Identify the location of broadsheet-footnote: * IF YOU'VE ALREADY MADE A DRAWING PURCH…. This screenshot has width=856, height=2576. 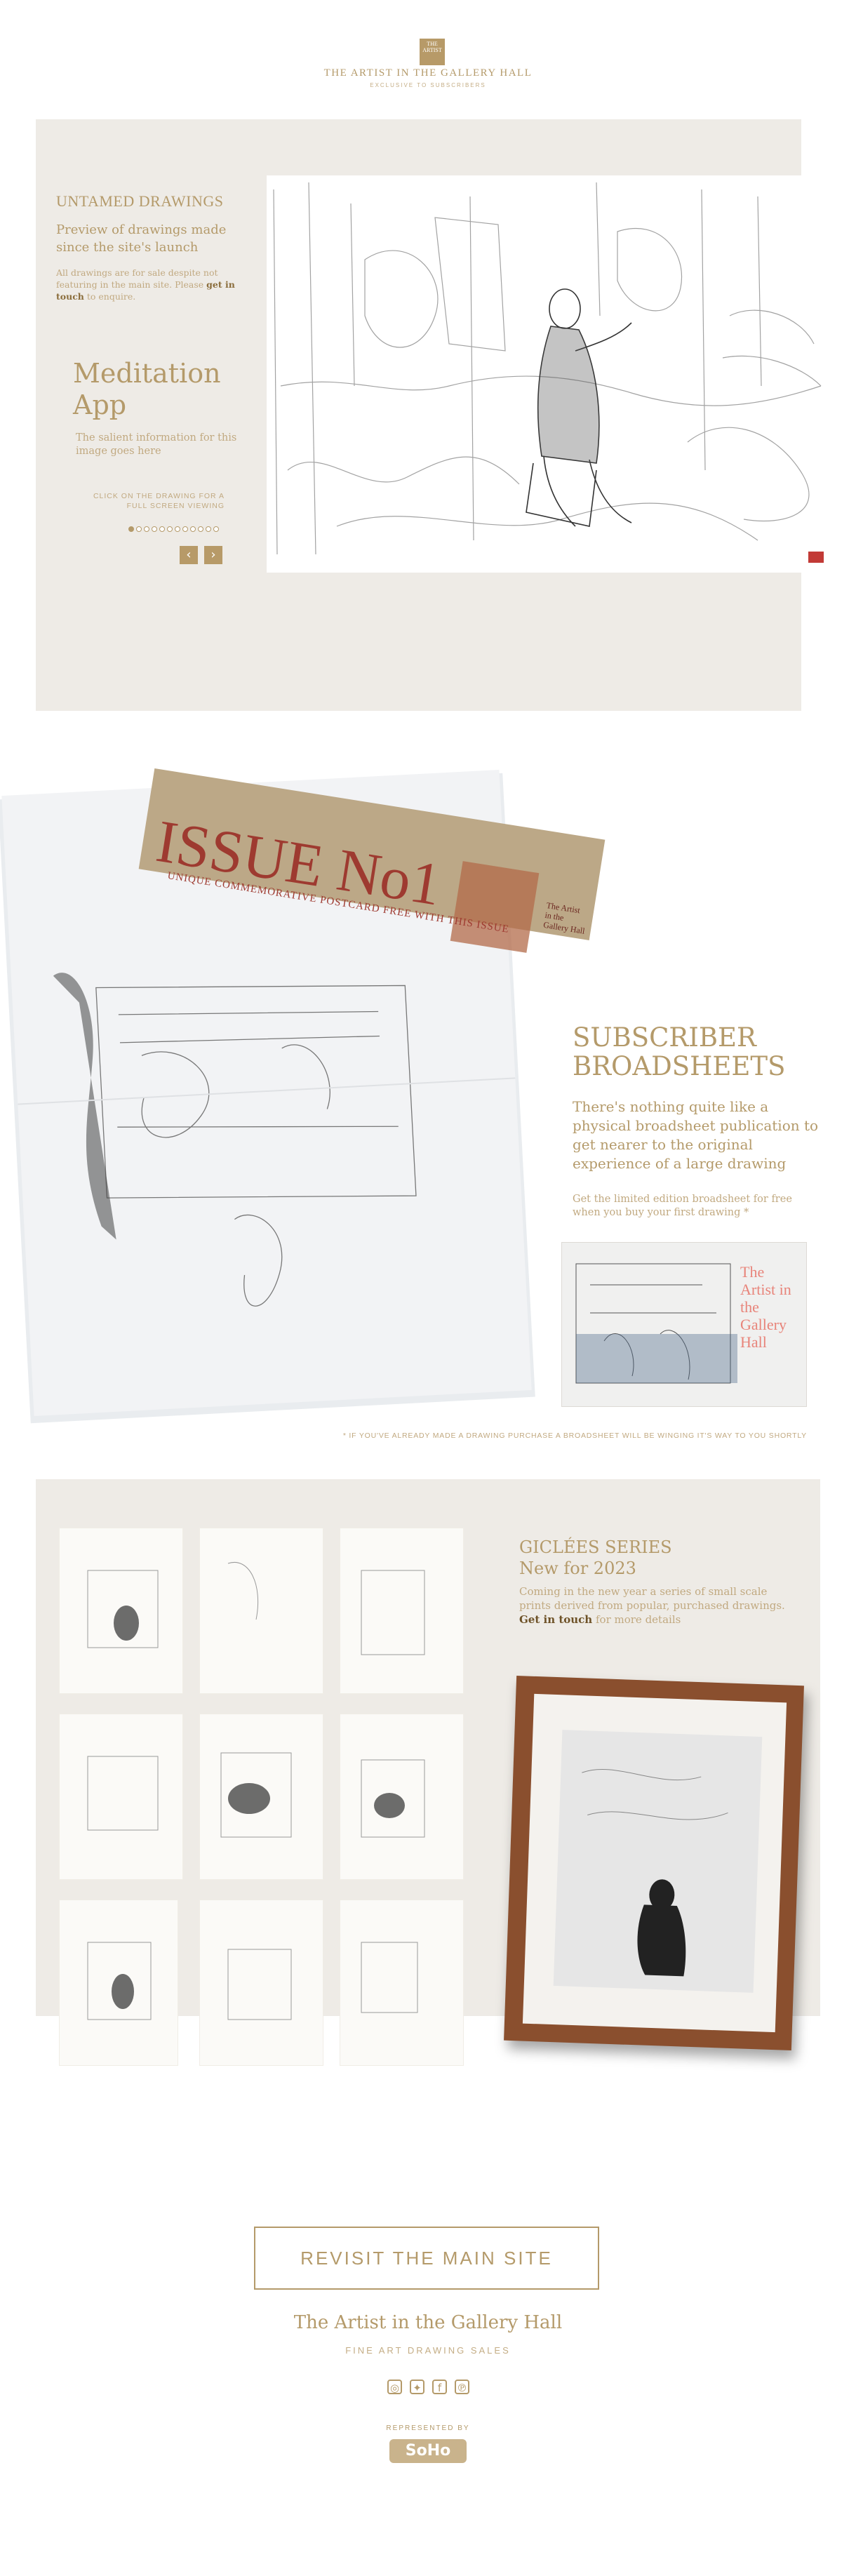
(574, 1436).